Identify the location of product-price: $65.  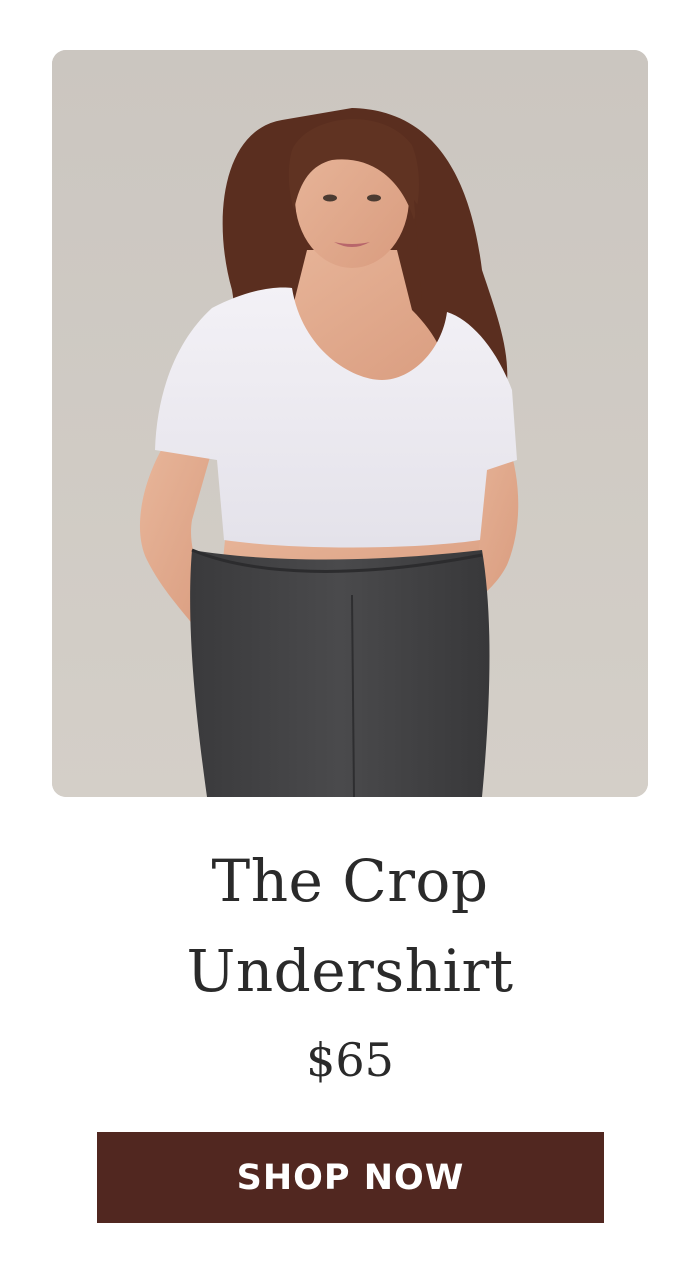
(350, 1060).